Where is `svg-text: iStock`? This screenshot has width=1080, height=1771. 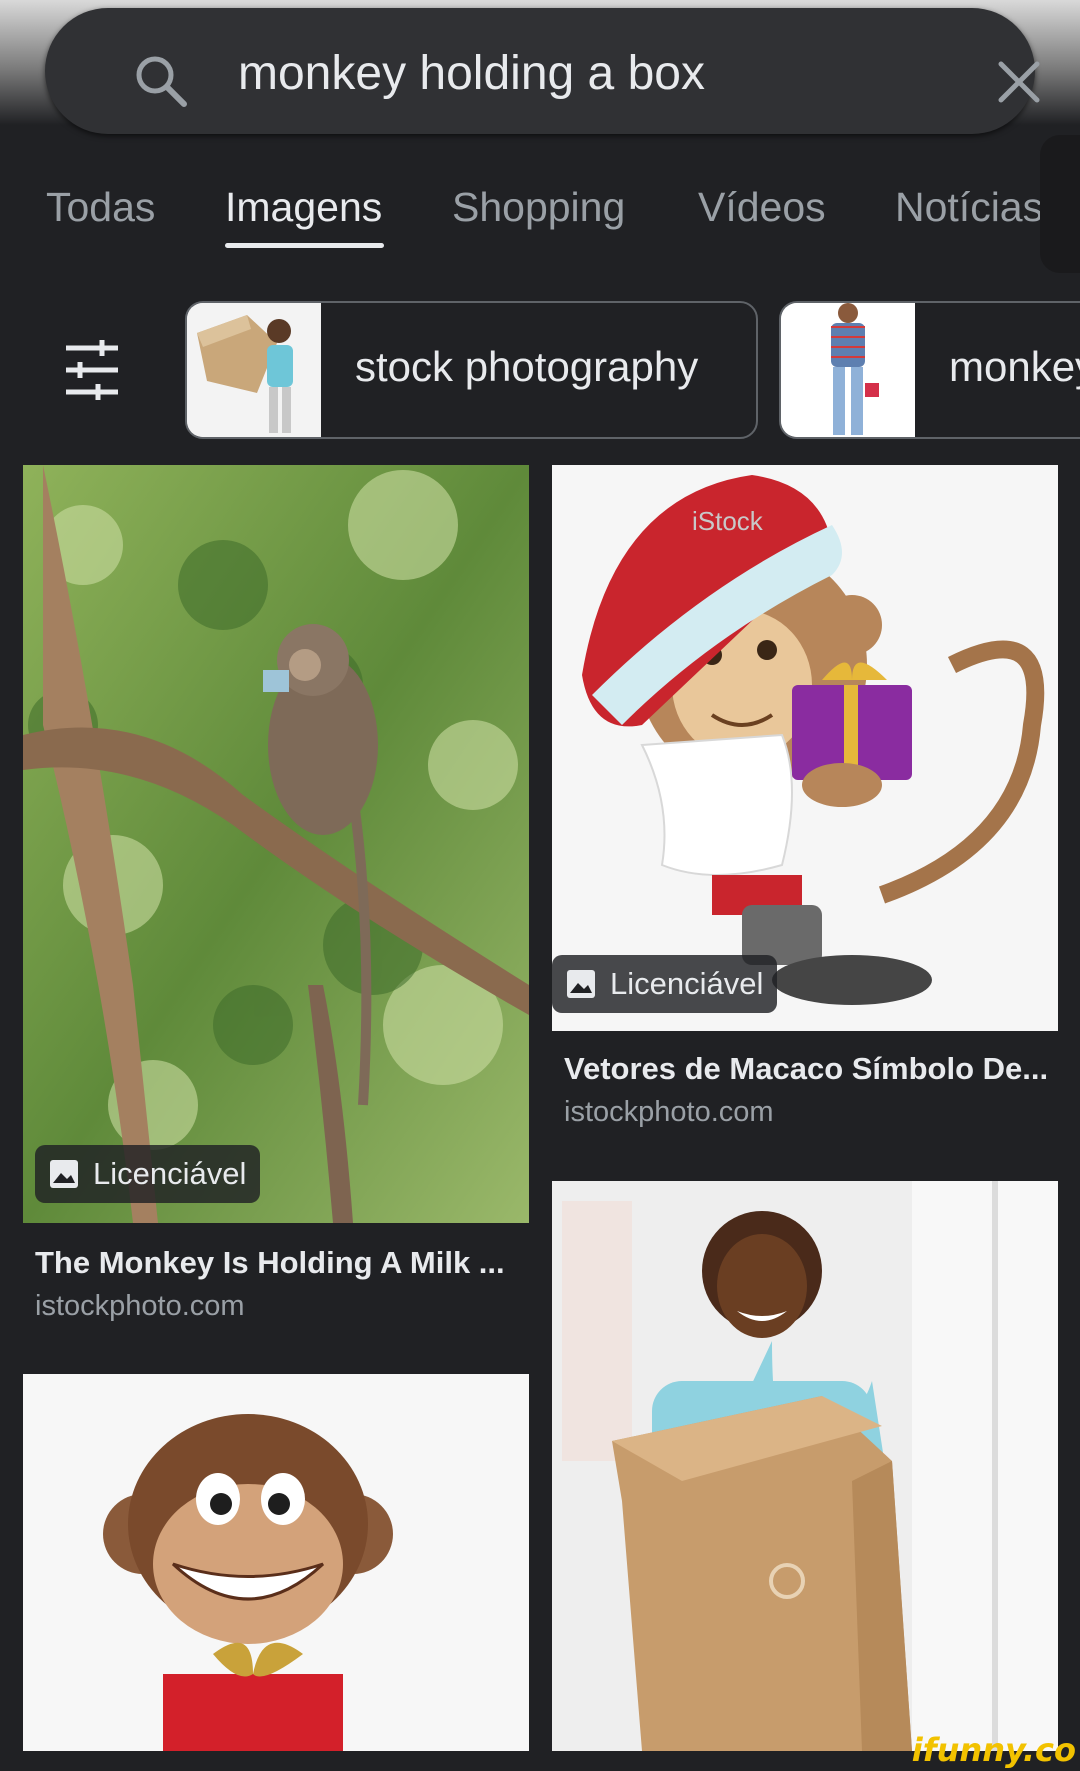
svg-text: iStock is located at coordinates (728, 521).